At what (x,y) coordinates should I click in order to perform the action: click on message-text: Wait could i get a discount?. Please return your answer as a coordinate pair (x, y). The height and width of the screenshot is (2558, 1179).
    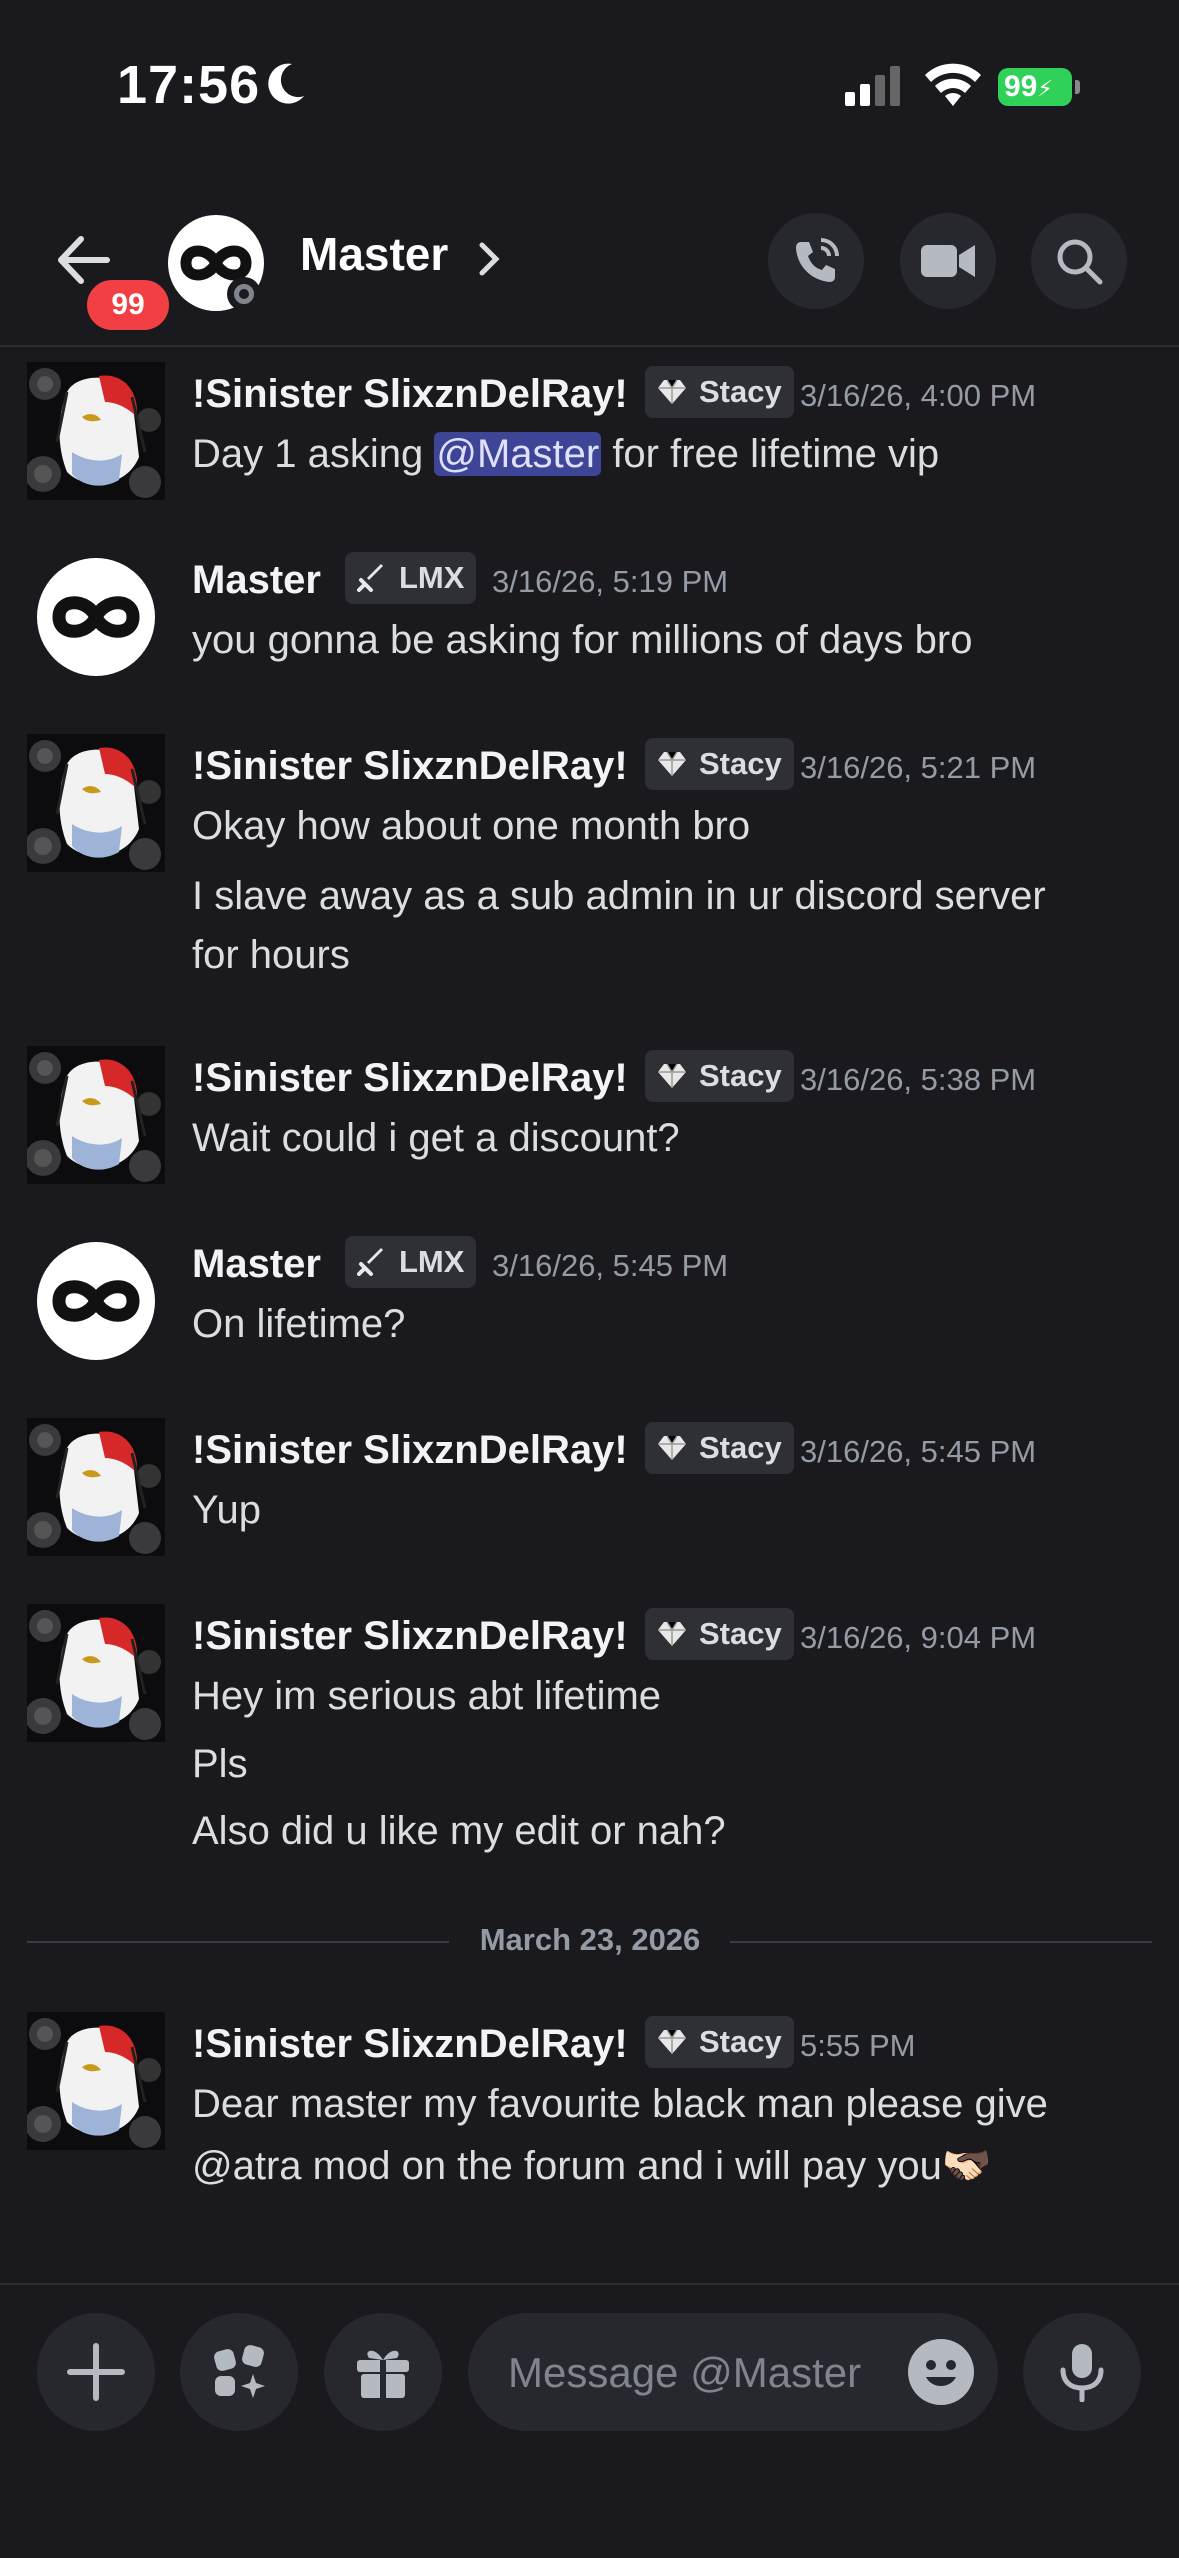
    Looking at the image, I should click on (436, 1138).